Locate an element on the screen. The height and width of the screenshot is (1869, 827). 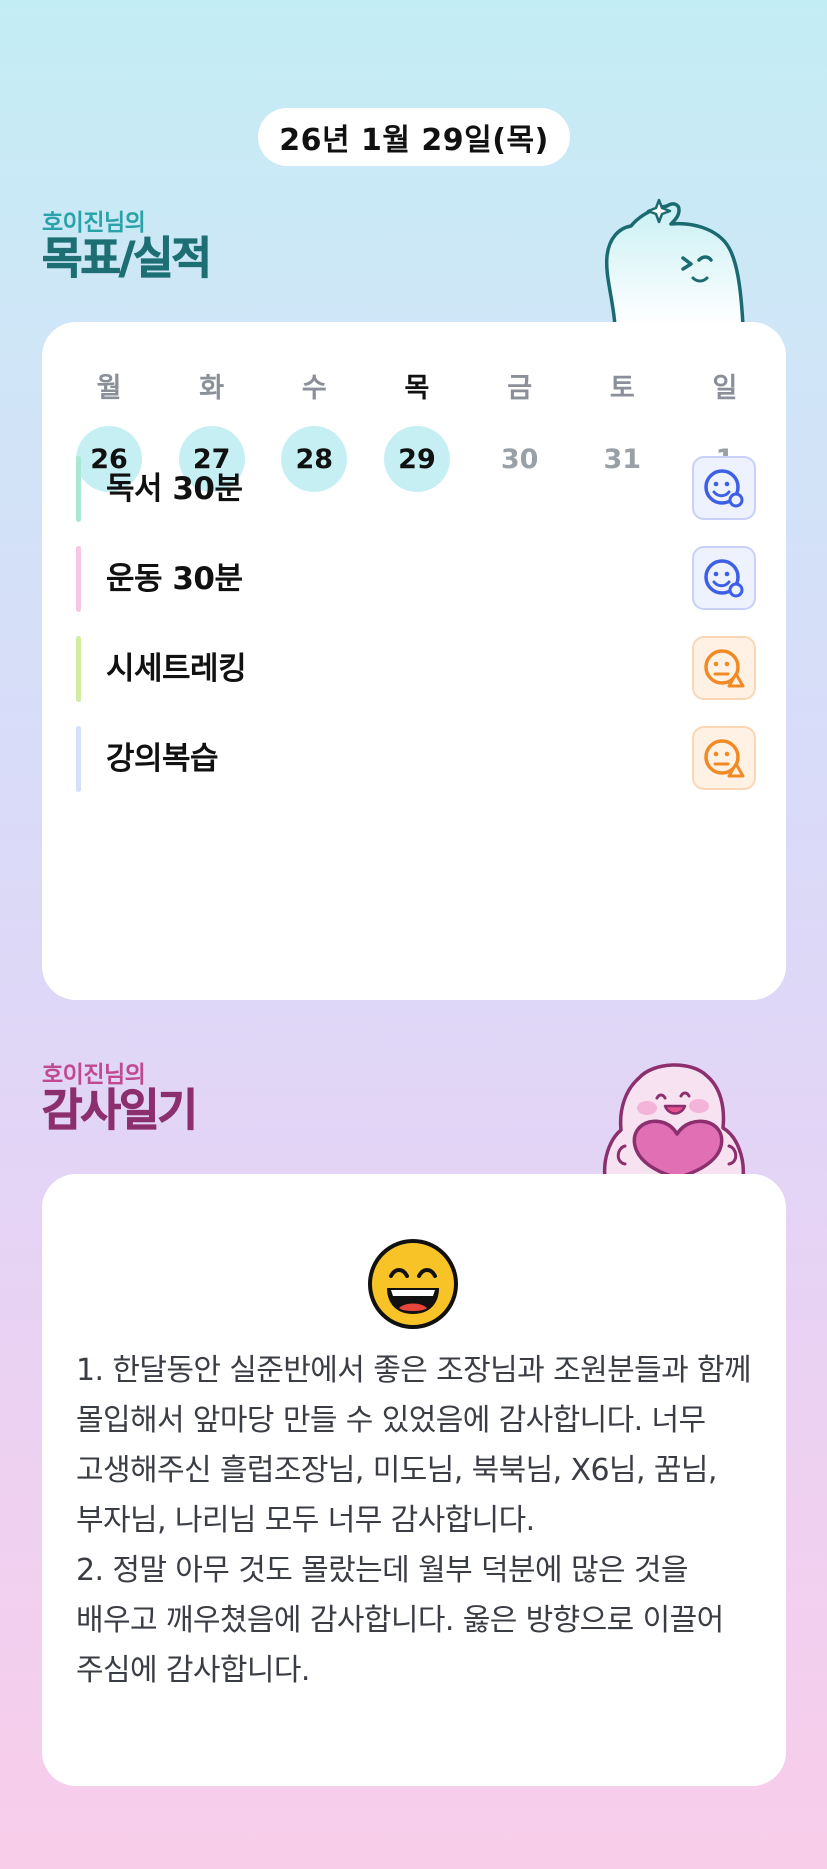
date-label: 26년 1월 29일(목) is located at coordinates (414, 140).